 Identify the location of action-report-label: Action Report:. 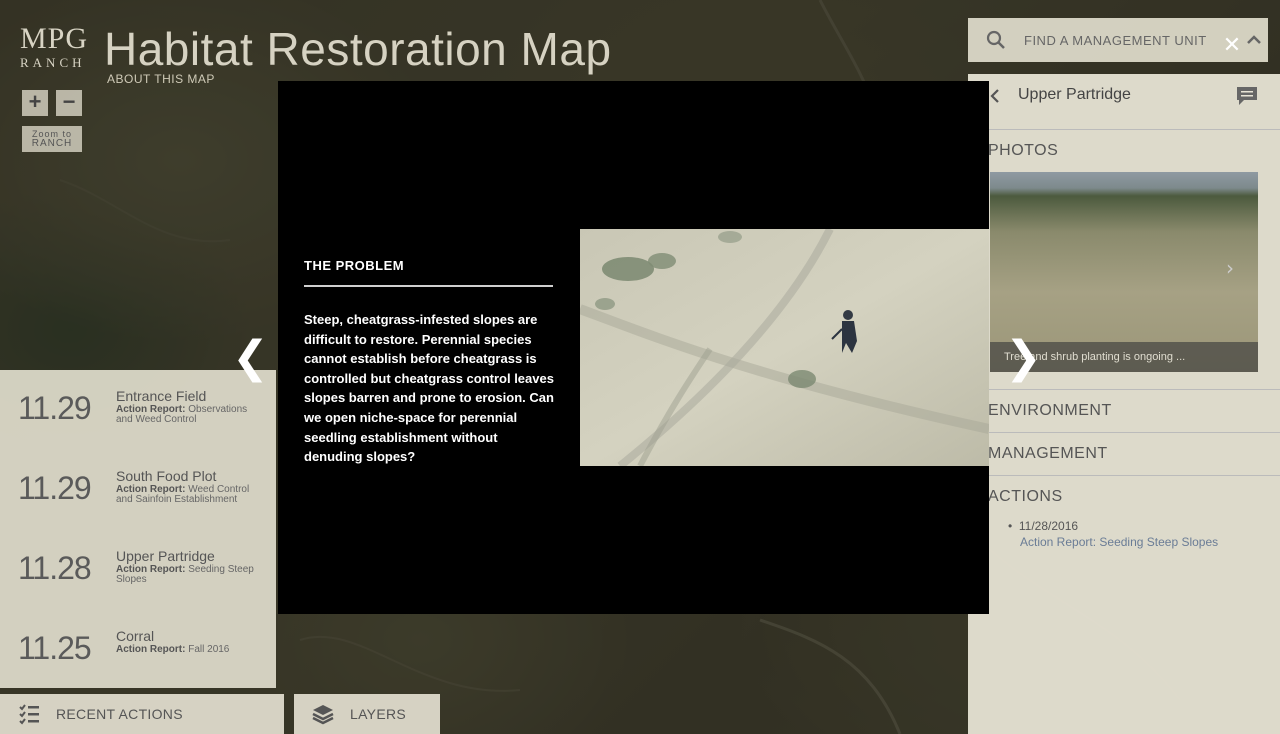
(1058, 542).